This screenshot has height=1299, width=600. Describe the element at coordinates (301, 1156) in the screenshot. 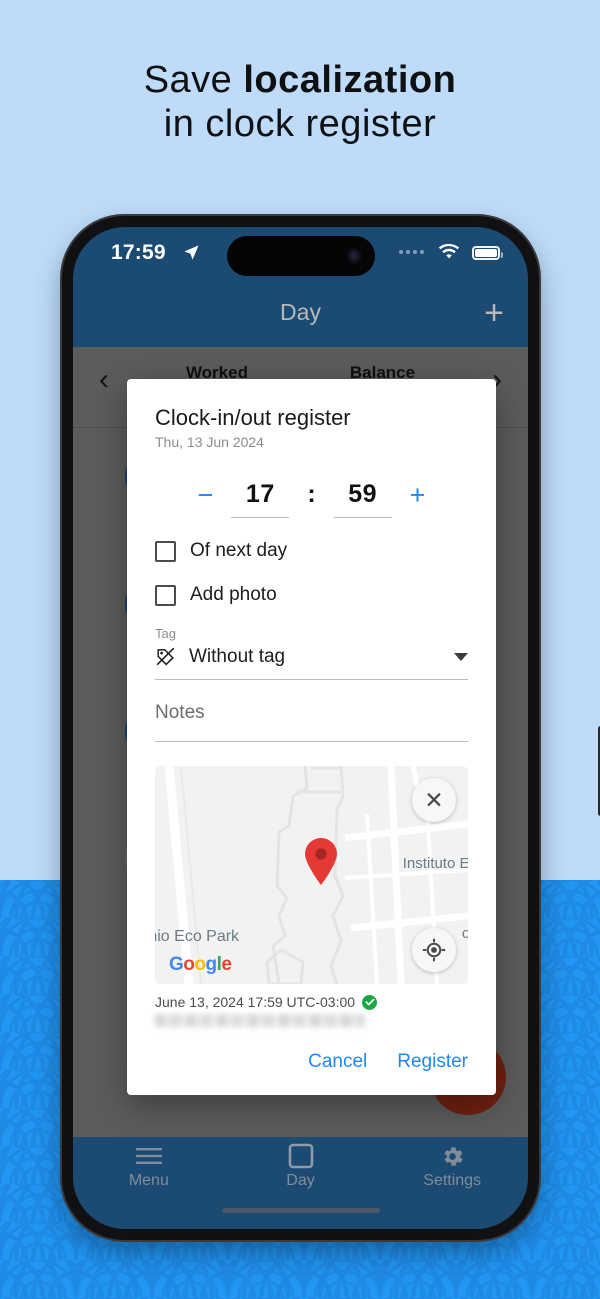

I see `calendar-day-icon` at that location.